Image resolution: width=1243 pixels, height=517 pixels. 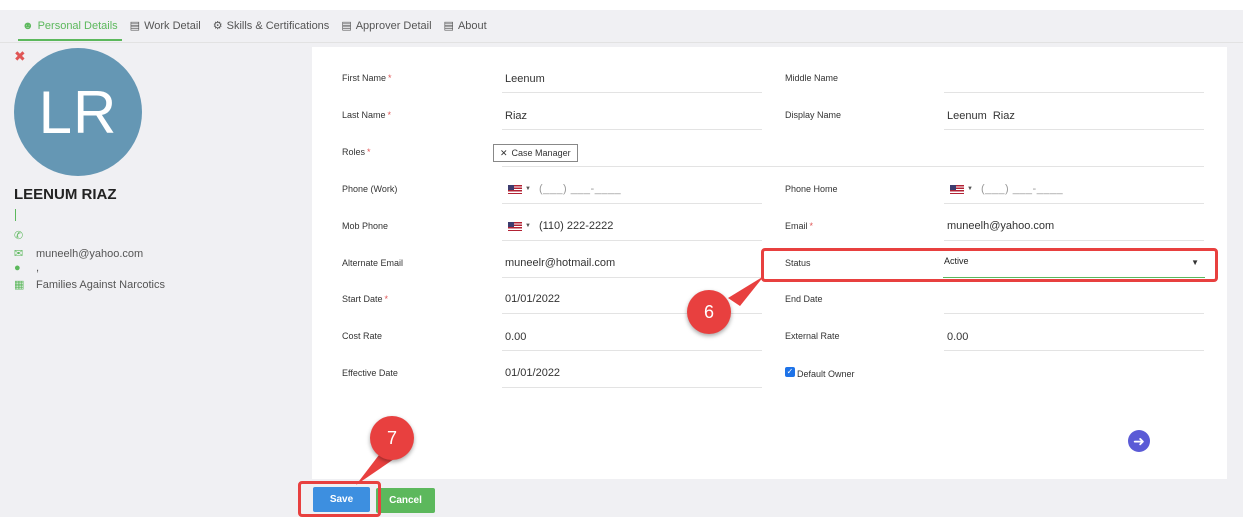 What do you see at coordinates (19, 285) in the screenshot?
I see `building-icon: ▦` at bounding box center [19, 285].